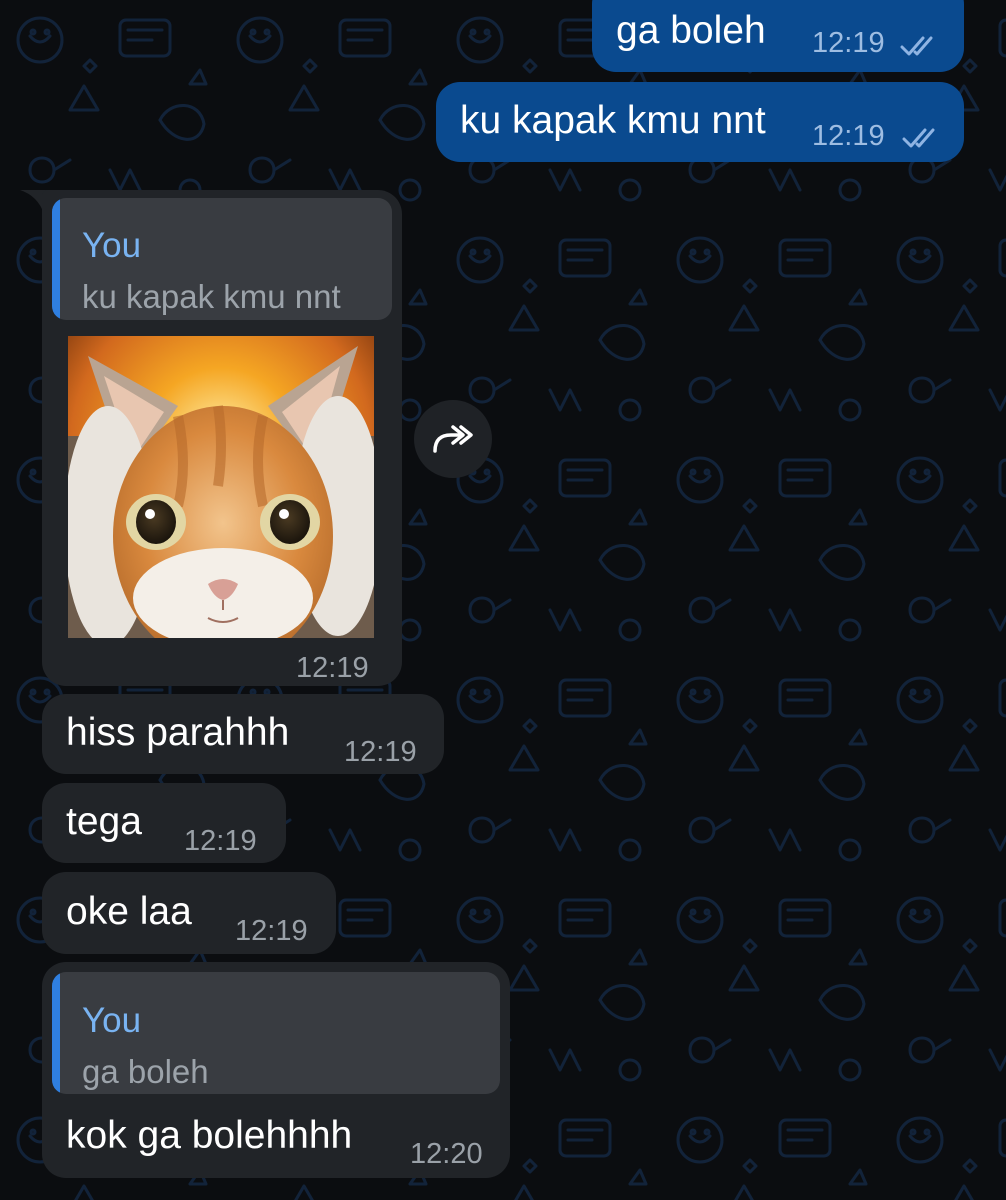 This screenshot has width=1006, height=1200. Describe the element at coordinates (446, 1154) in the screenshot. I see `message-time: 12:20` at that location.